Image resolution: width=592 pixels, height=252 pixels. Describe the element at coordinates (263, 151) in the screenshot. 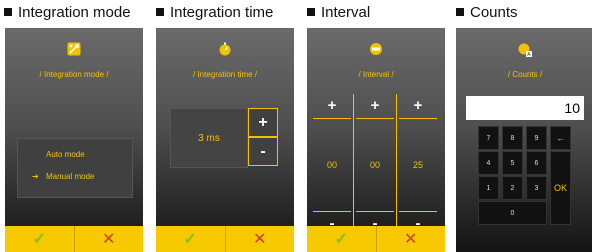

I see `decrease-button: -` at that location.